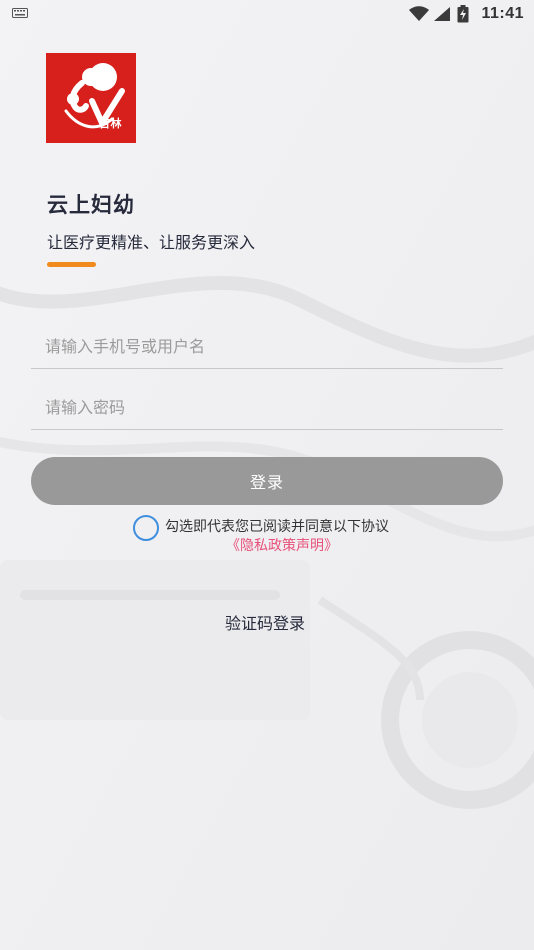 This screenshot has width=534, height=950. I want to click on privacy-policy-link: 《隐私政策声明》, so click(282, 545).